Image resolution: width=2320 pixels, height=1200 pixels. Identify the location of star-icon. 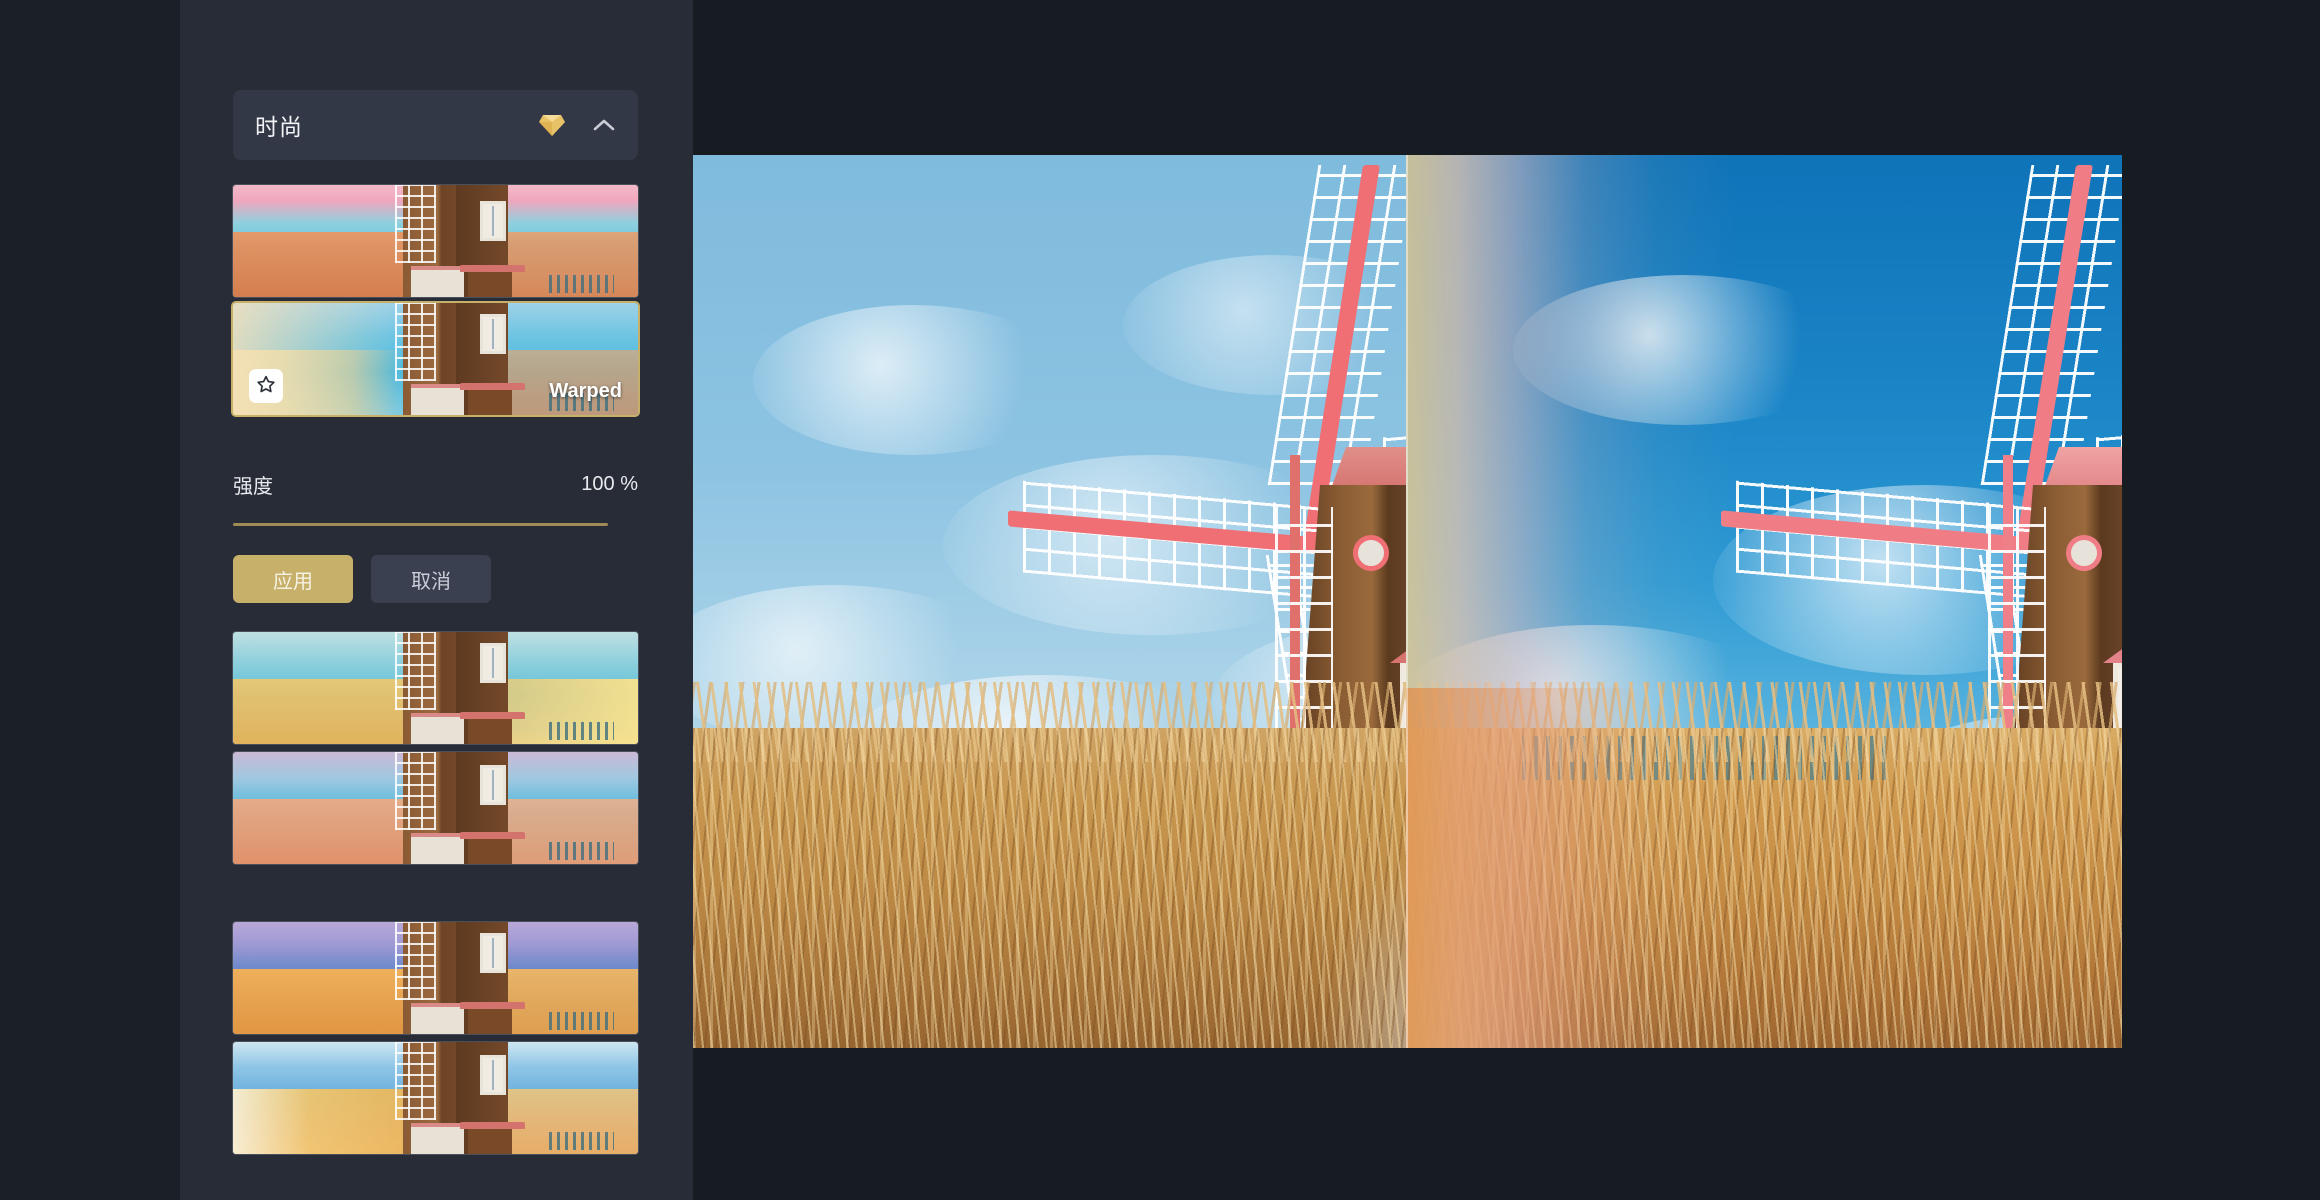
(266, 386).